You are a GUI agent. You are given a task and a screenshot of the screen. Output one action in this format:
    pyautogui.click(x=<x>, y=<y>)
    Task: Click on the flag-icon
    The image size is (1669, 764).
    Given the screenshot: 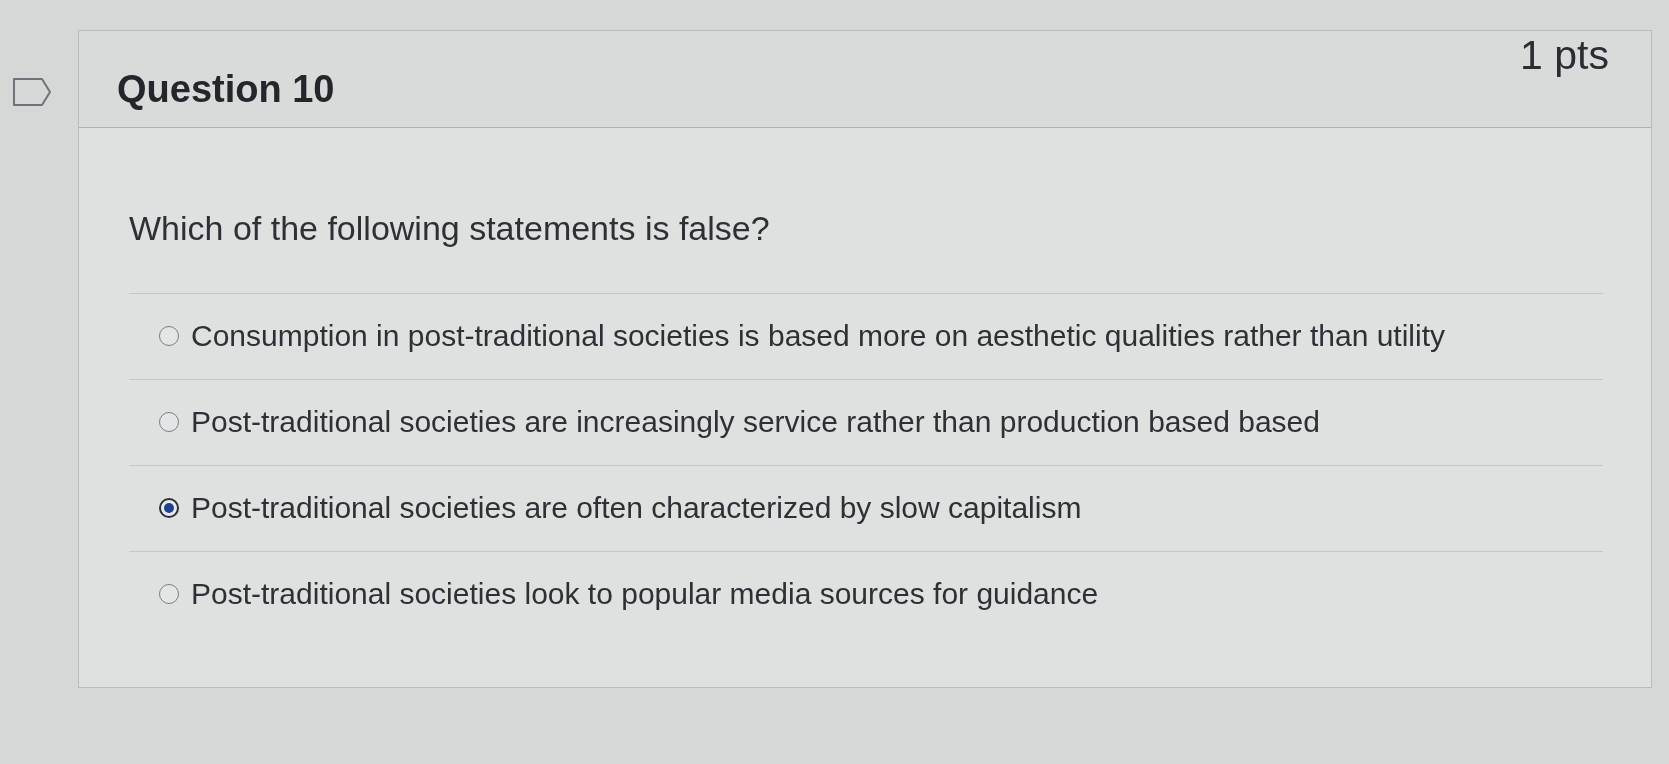 What is the action you would take?
    pyautogui.click(x=32, y=92)
    